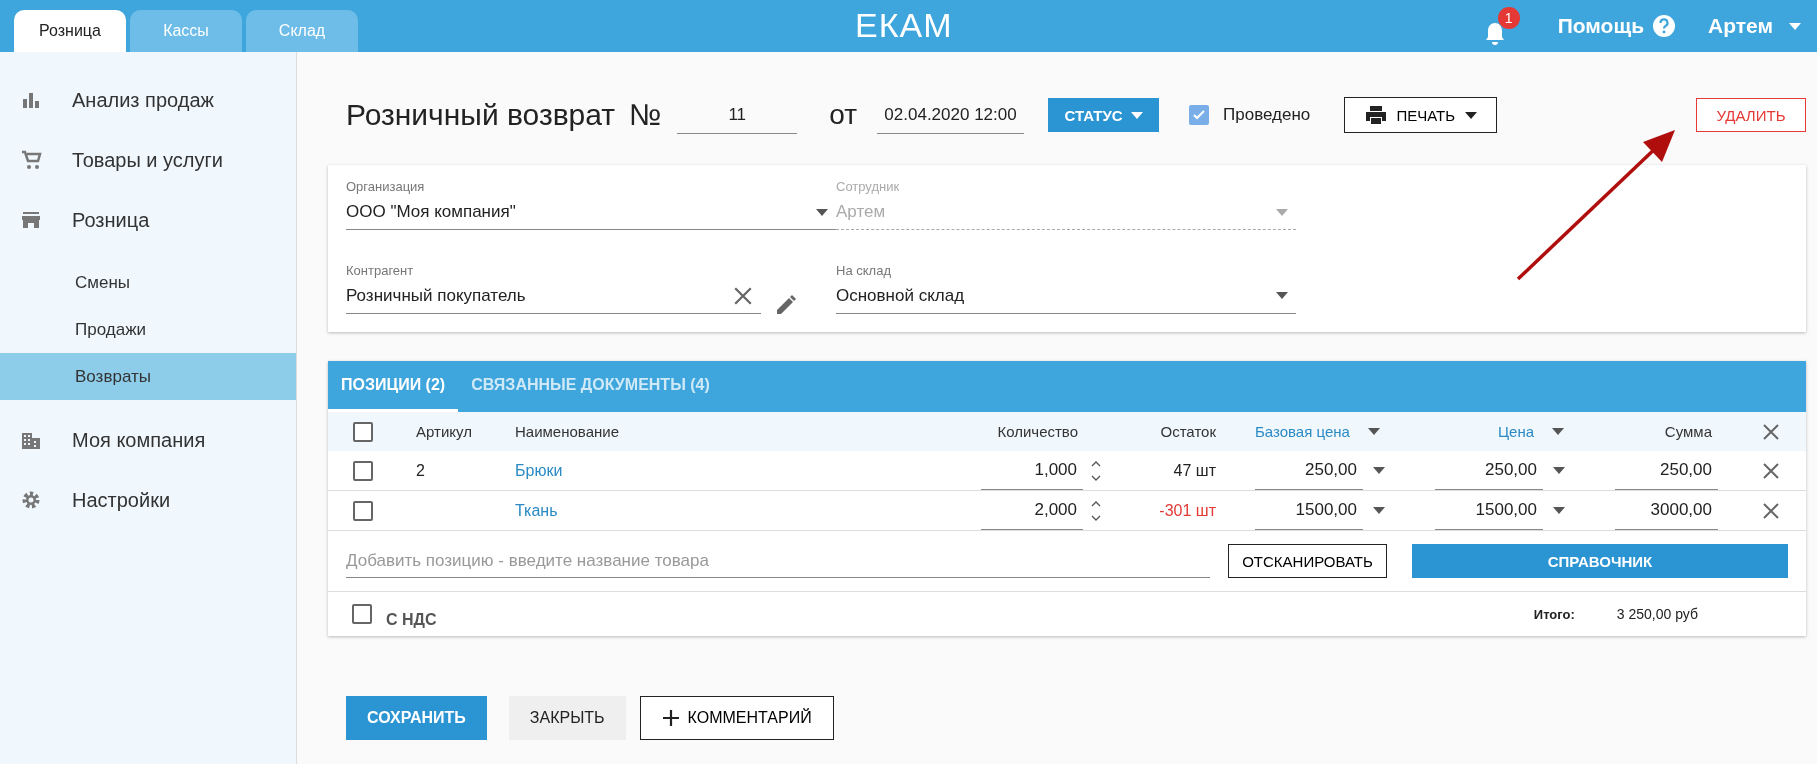  Describe the element at coordinates (481, 115) in the screenshot. I see `page-title: Розничный возврат` at that location.